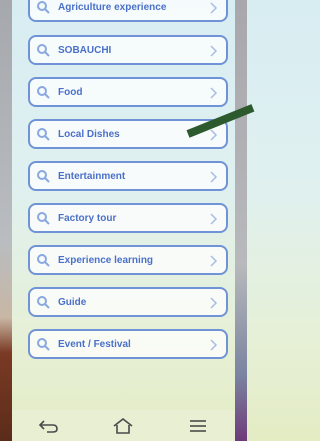 This screenshot has height=441, width=320. Describe the element at coordinates (49, 426) in the screenshot. I see `back-icon` at that location.